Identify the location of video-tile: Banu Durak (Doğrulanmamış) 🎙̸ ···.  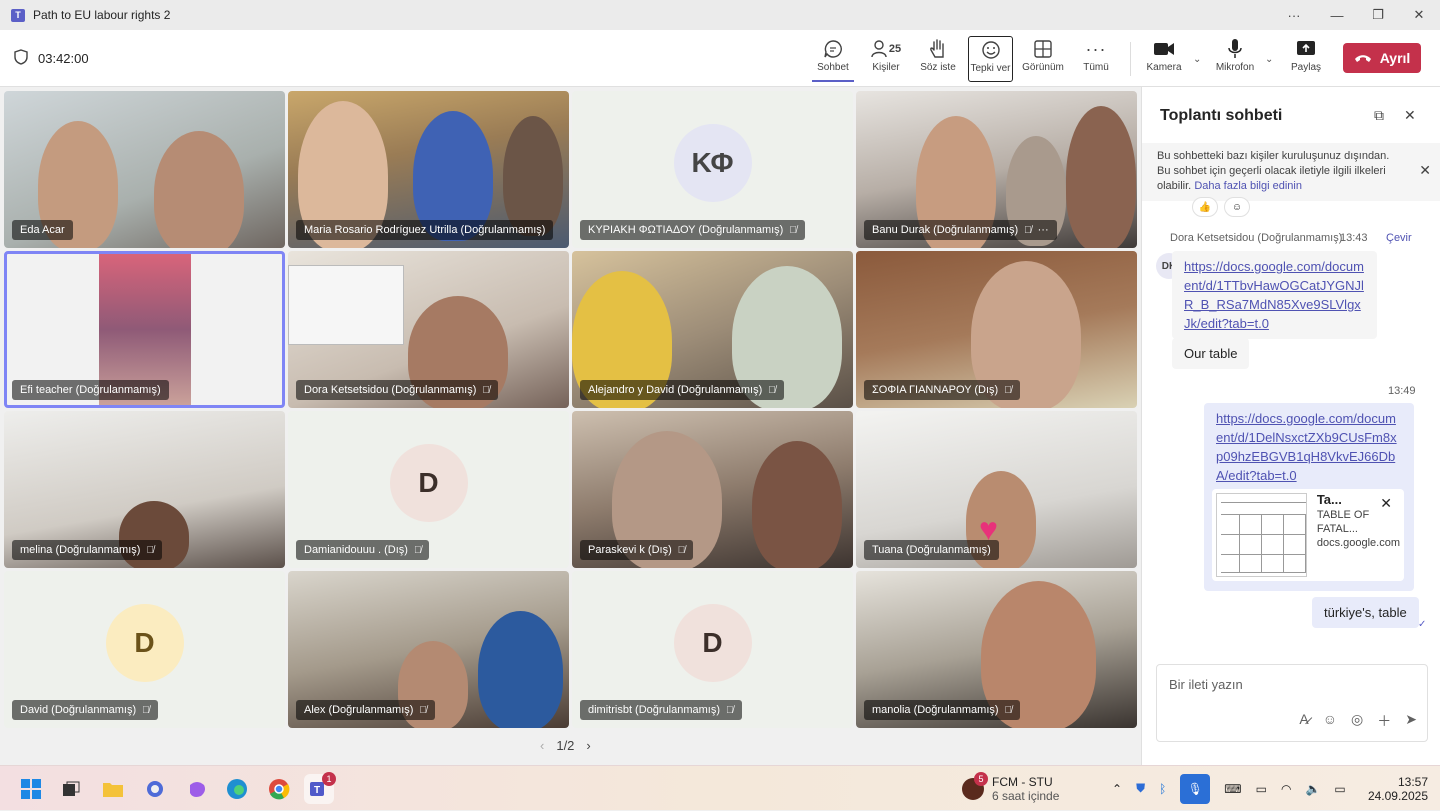
(996, 169).